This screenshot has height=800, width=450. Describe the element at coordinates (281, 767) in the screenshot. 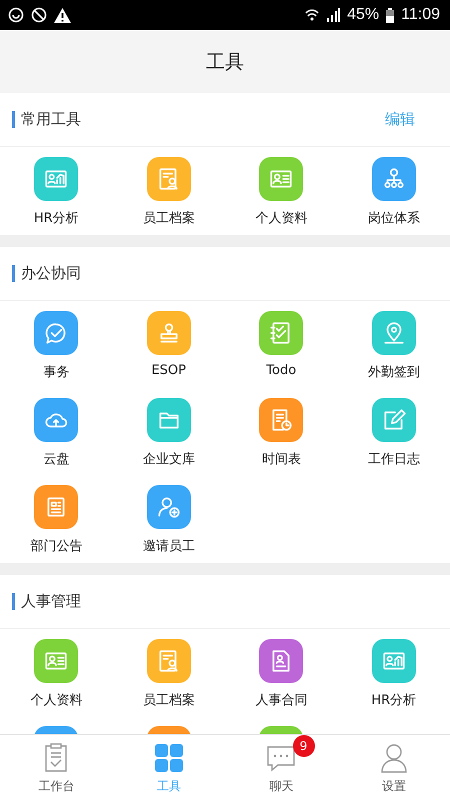

I see `nav-tab: 聊天 9` at that location.